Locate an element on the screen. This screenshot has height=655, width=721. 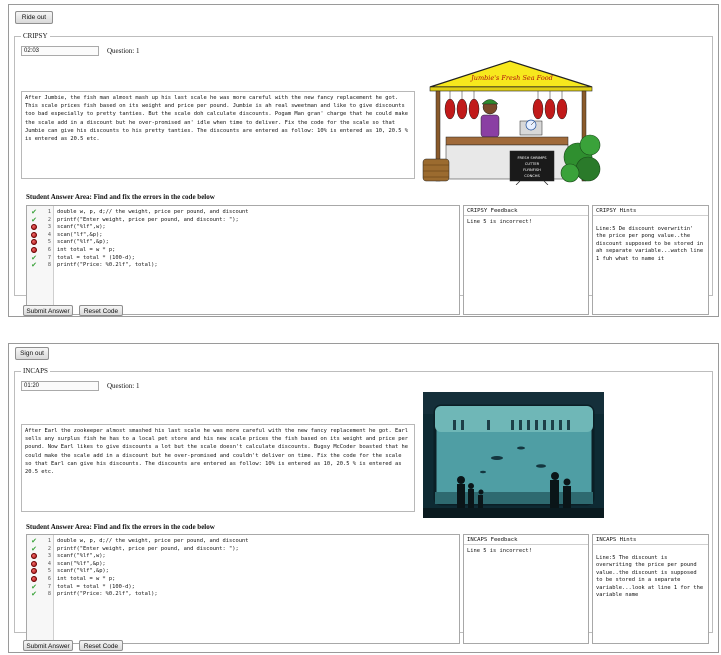
weighing-scale is located at coordinates (531, 127).